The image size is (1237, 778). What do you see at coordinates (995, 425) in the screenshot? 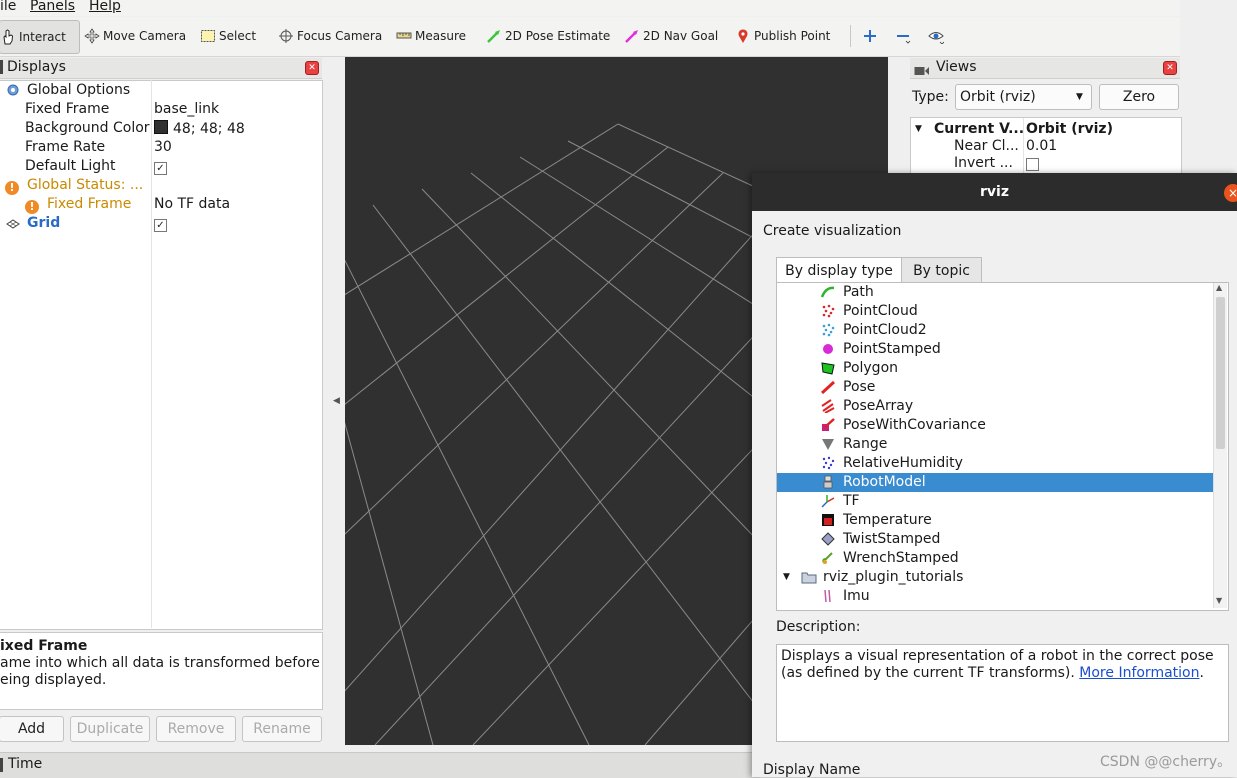
I see `list-item-posewithcovariance: PoseWithCovariance` at bounding box center [995, 425].